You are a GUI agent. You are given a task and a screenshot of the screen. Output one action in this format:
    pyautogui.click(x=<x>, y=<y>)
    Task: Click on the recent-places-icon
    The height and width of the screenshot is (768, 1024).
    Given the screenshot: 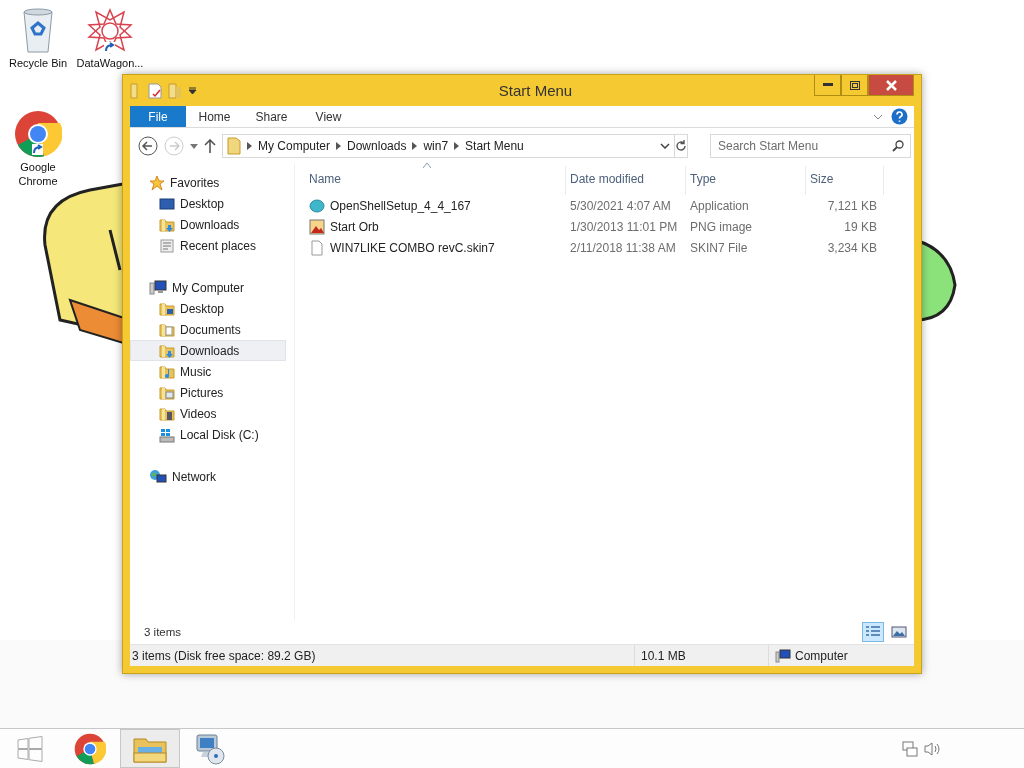 What is the action you would take?
    pyautogui.click(x=167, y=245)
    